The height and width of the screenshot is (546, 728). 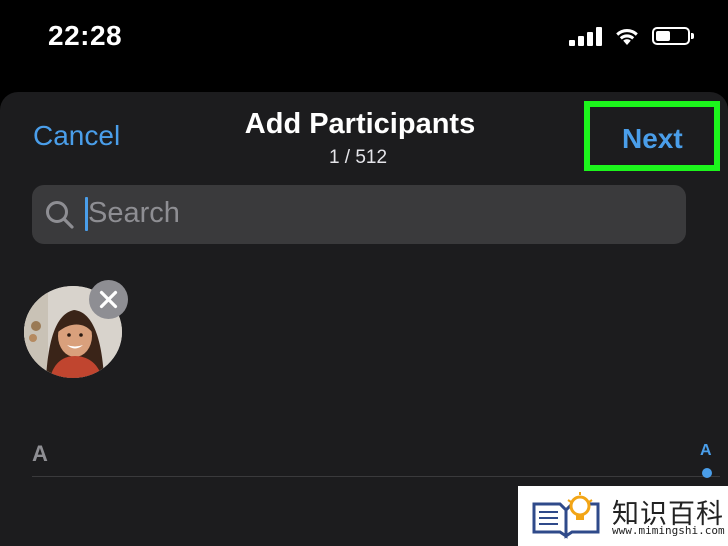 What do you see at coordinates (585, 36) in the screenshot?
I see `cellular-signal-icon` at bounding box center [585, 36].